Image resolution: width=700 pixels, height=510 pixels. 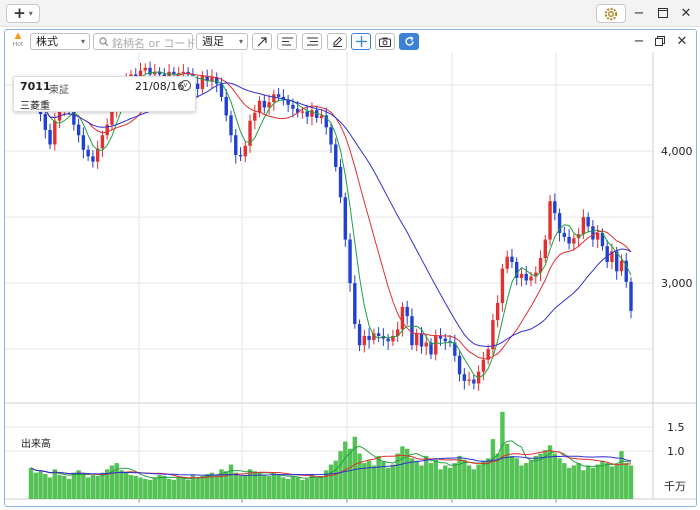 What do you see at coordinates (337, 41) in the screenshot?
I see `draw-tool-button` at bounding box center [337, 41].